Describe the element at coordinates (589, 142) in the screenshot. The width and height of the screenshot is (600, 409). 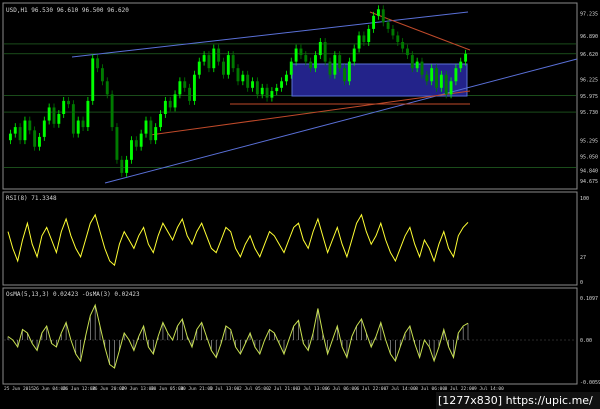
I see `price-tick-label: 95.295` at that location.